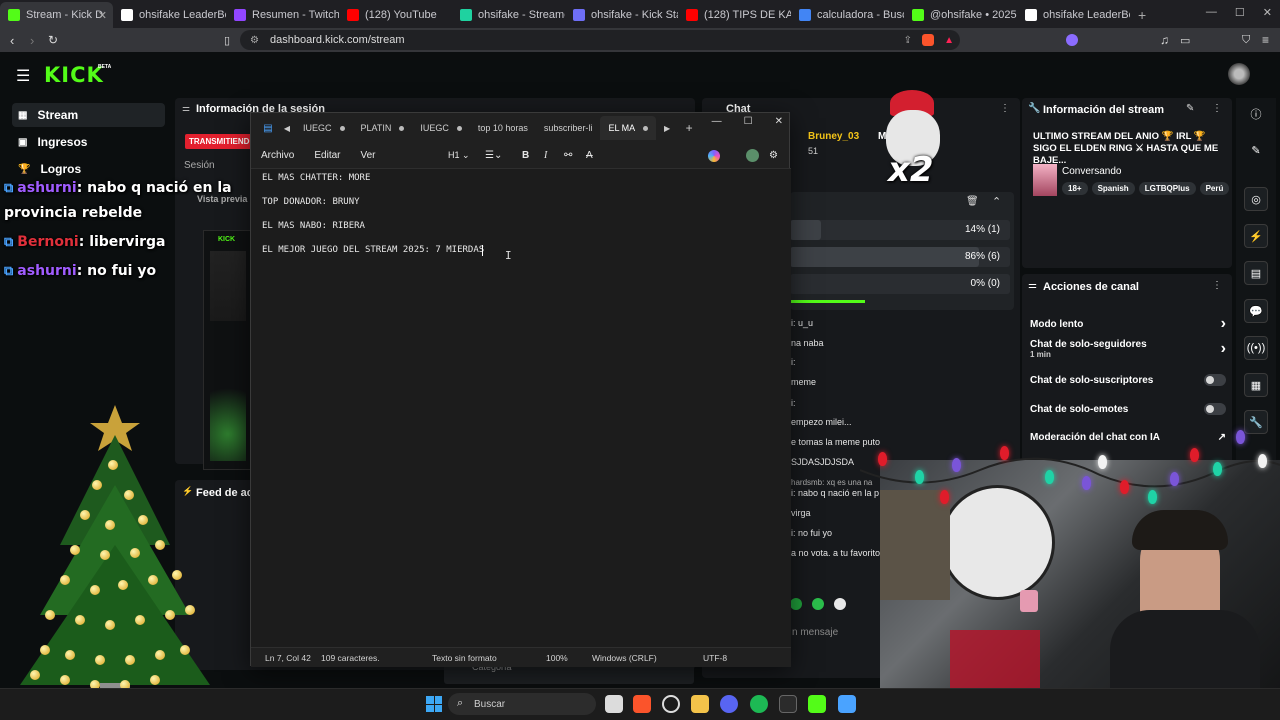  Describe the element at coordinates (199, 165) in the screenshot. I see `tab-session: Sesión` at that location.